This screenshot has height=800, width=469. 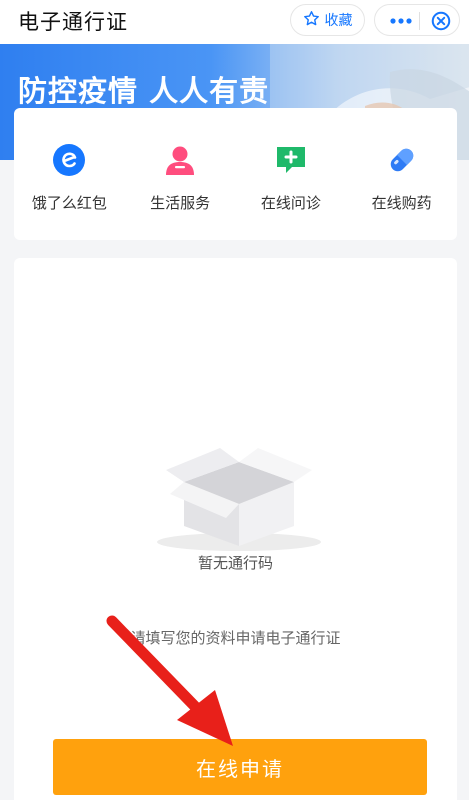 What do you see at coordinates (291, 190) in the screenshot?
I see `service-online-consult: 在线问诊` at bounding box center [291, 190].